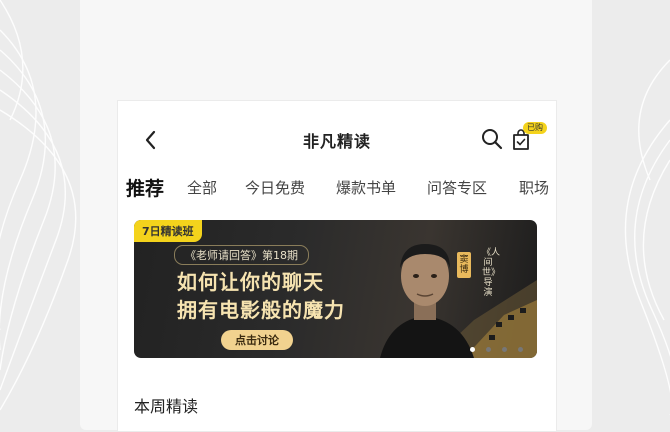 The image size is (670, 432). What do you see at coordinates (241, 255) in the screenshot?
I see `banner-issue-label: 《老师请回答》第18期` at bounding box center [241, 255].